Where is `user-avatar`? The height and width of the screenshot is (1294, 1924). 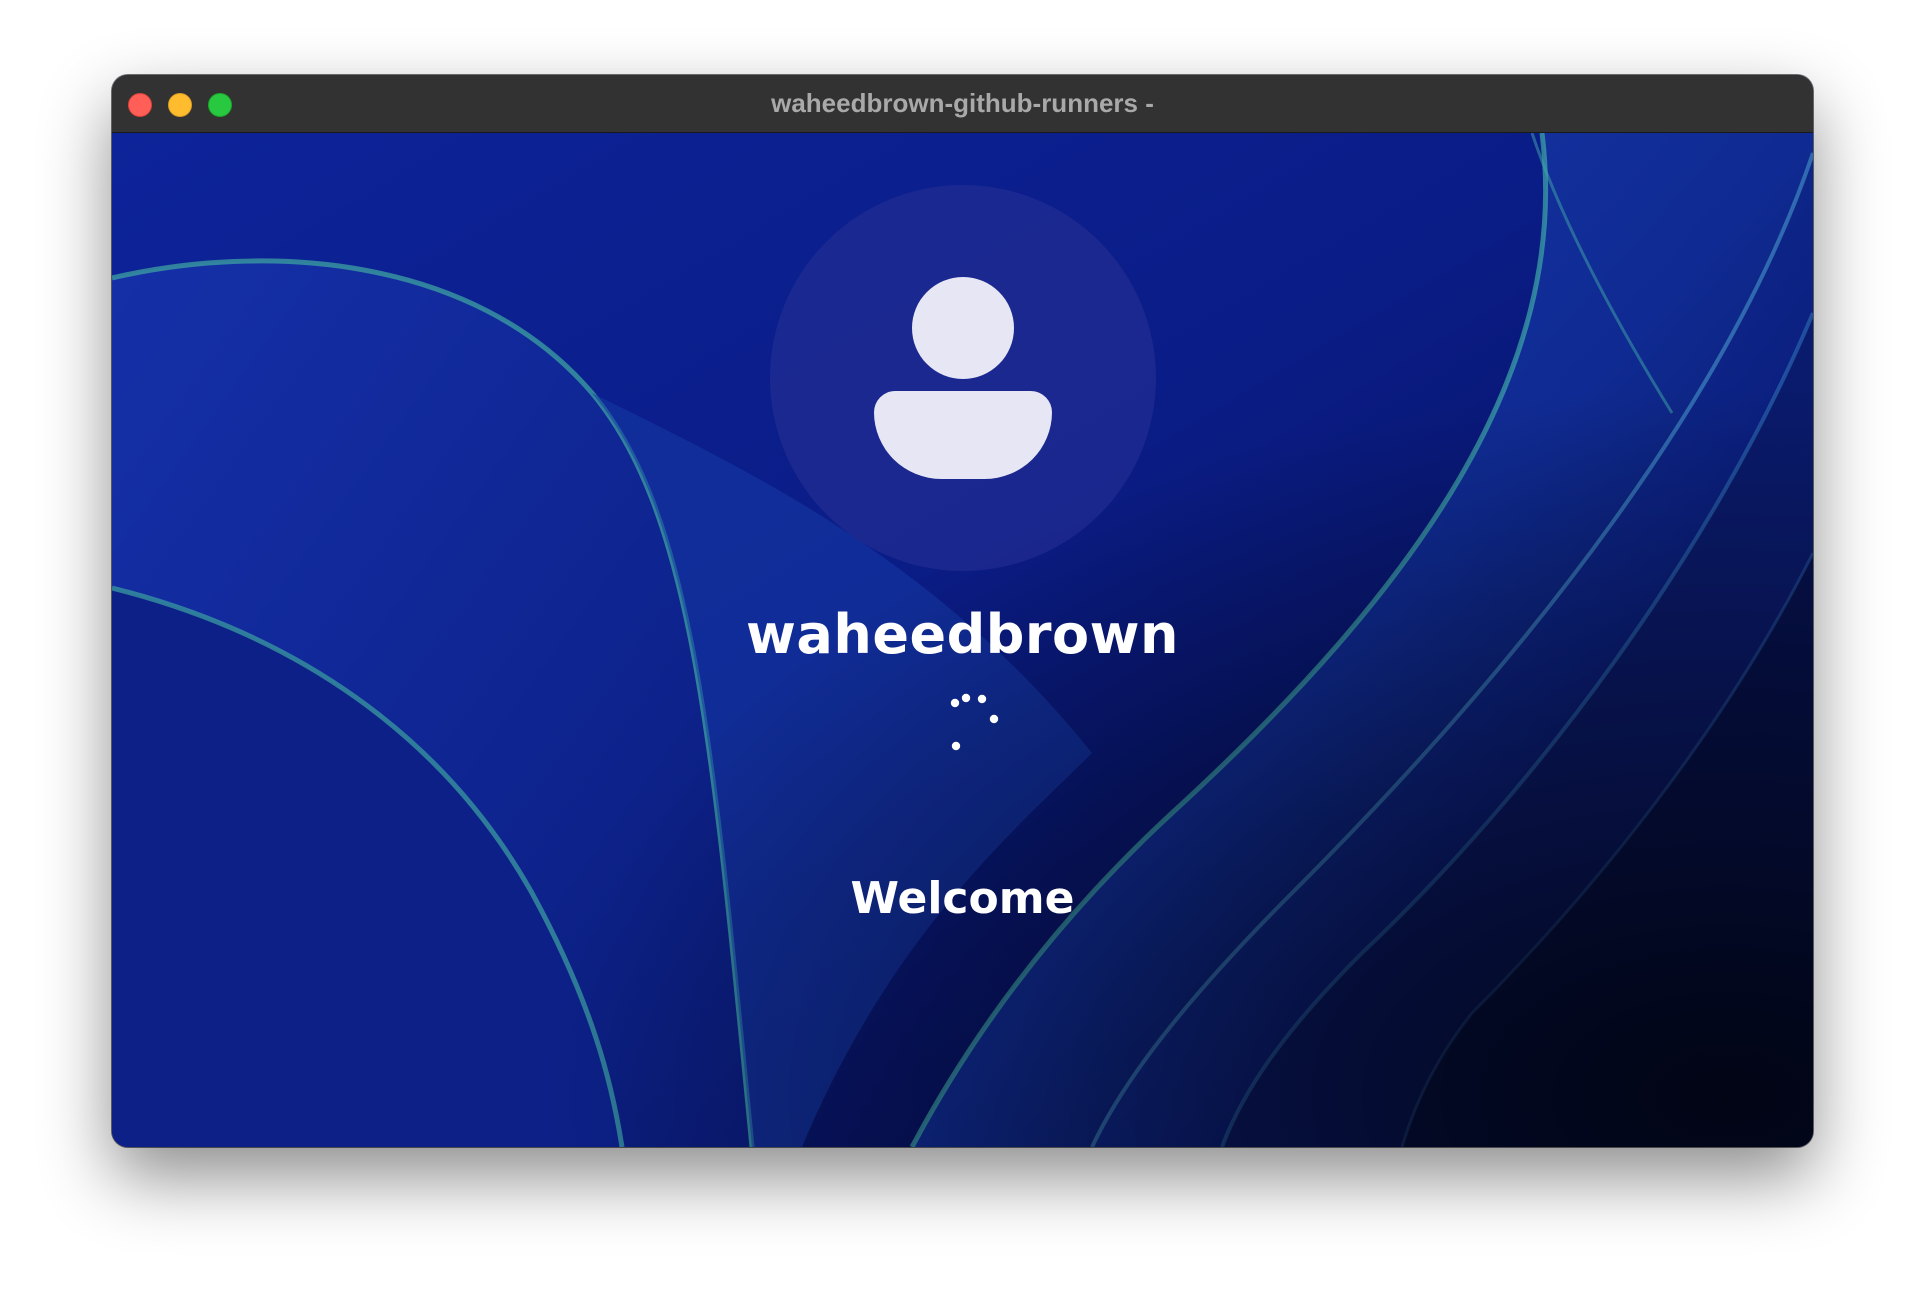 user-avatar is located at coordinates (963, 378).